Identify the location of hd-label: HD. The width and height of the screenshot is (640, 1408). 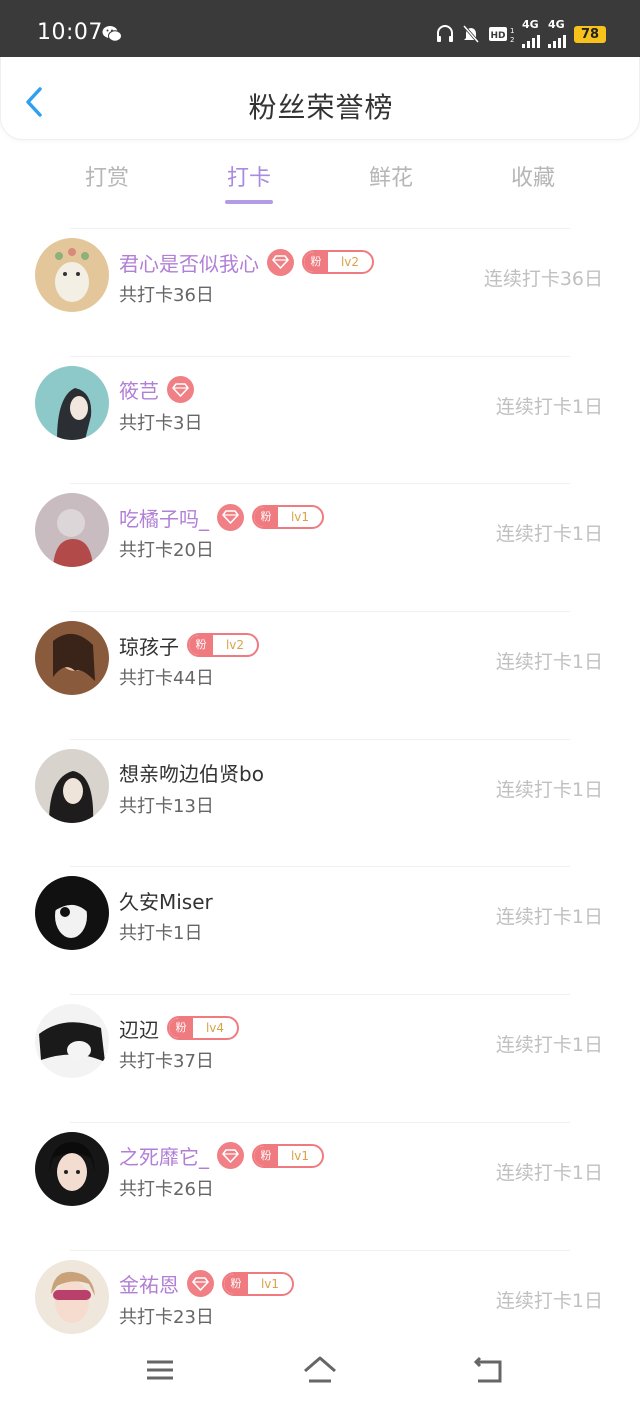
(497, 36).